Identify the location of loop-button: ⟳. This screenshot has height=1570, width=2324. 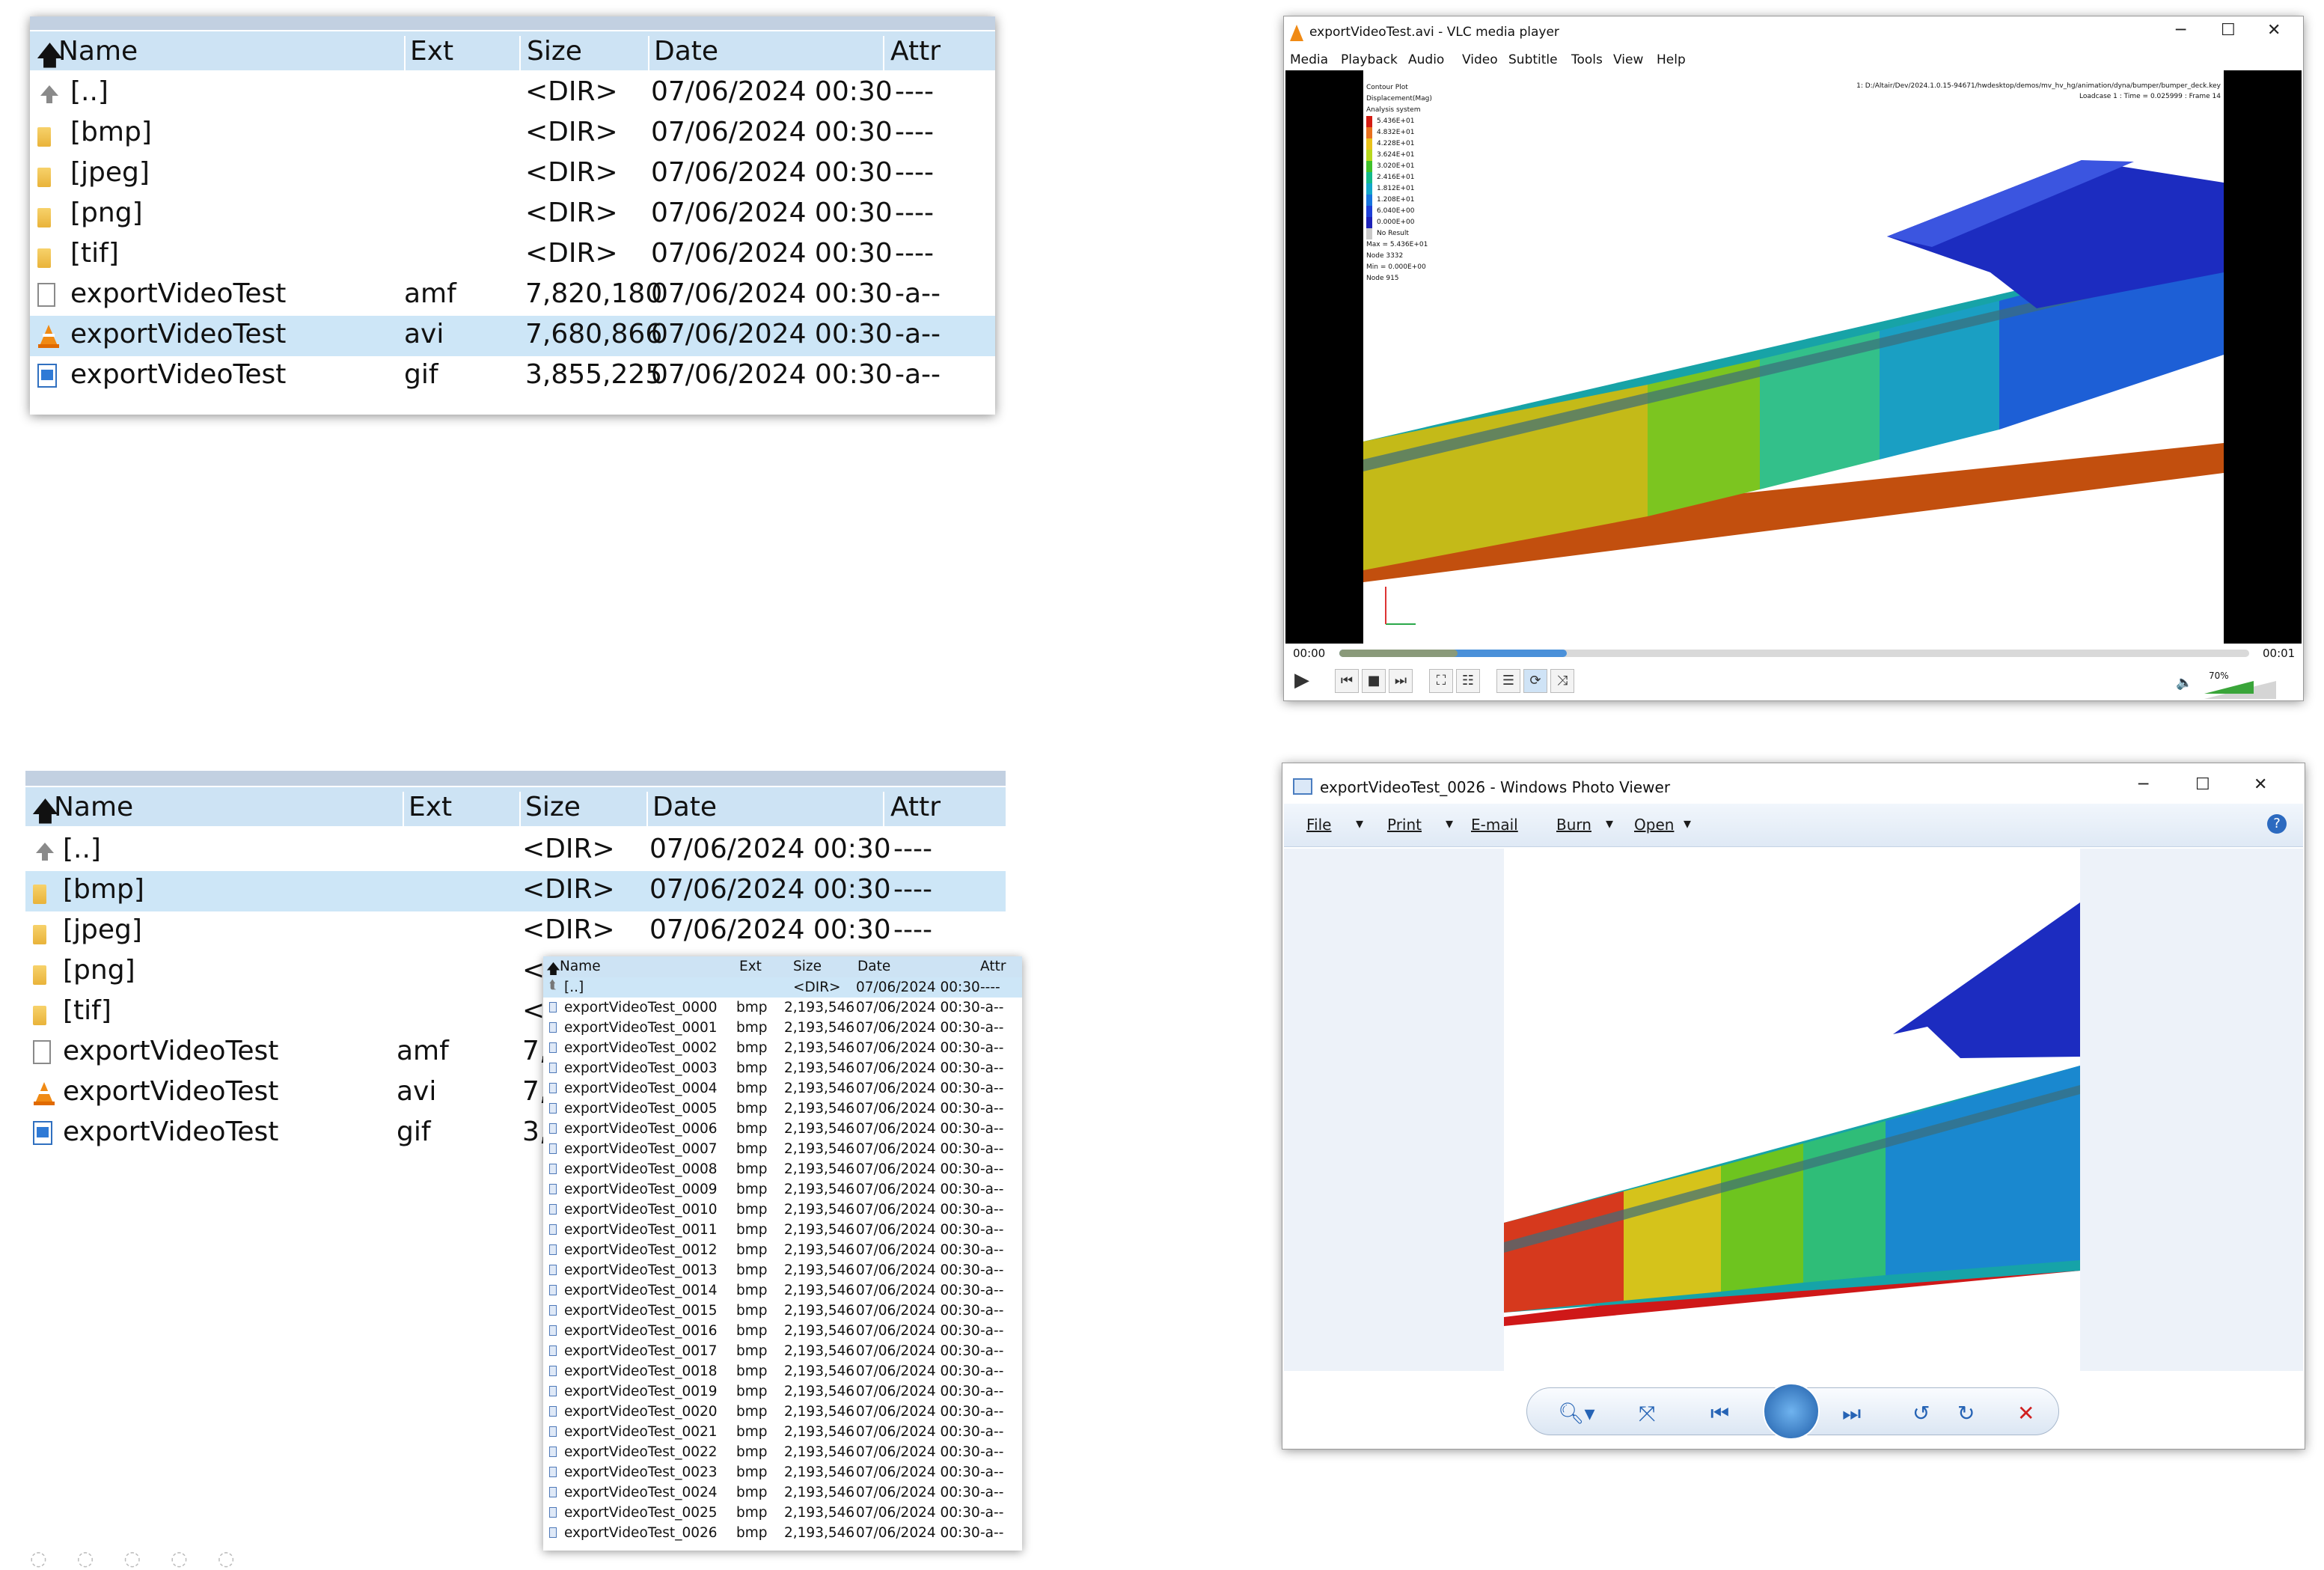
(1535, 681).